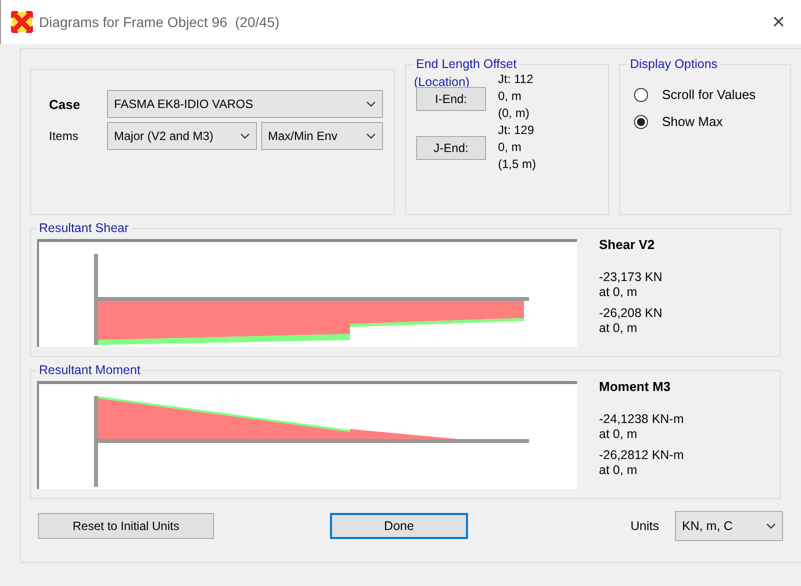  Describe the element at coordinates (245, 104) in the screenshot. I see `case-dropdown: FASMA EK8-IDIO VAROS` at that location.